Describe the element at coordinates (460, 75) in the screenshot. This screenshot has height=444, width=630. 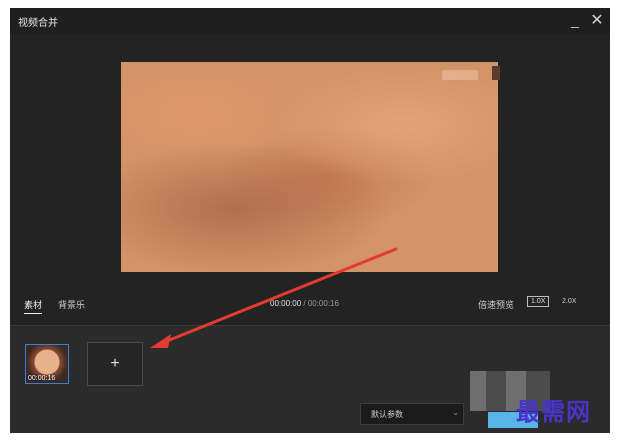
I see `blurred-overlay` at that location.